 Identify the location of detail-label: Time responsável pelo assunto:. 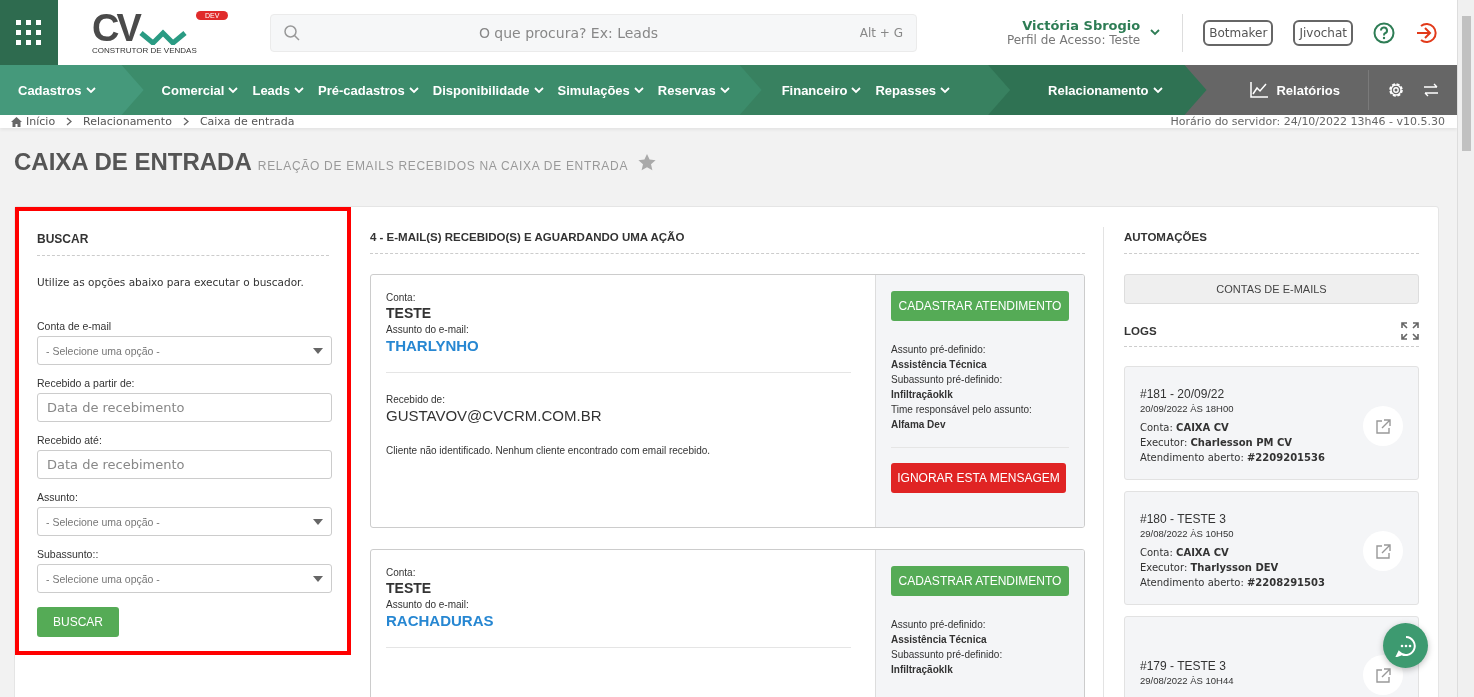
(962, 410).